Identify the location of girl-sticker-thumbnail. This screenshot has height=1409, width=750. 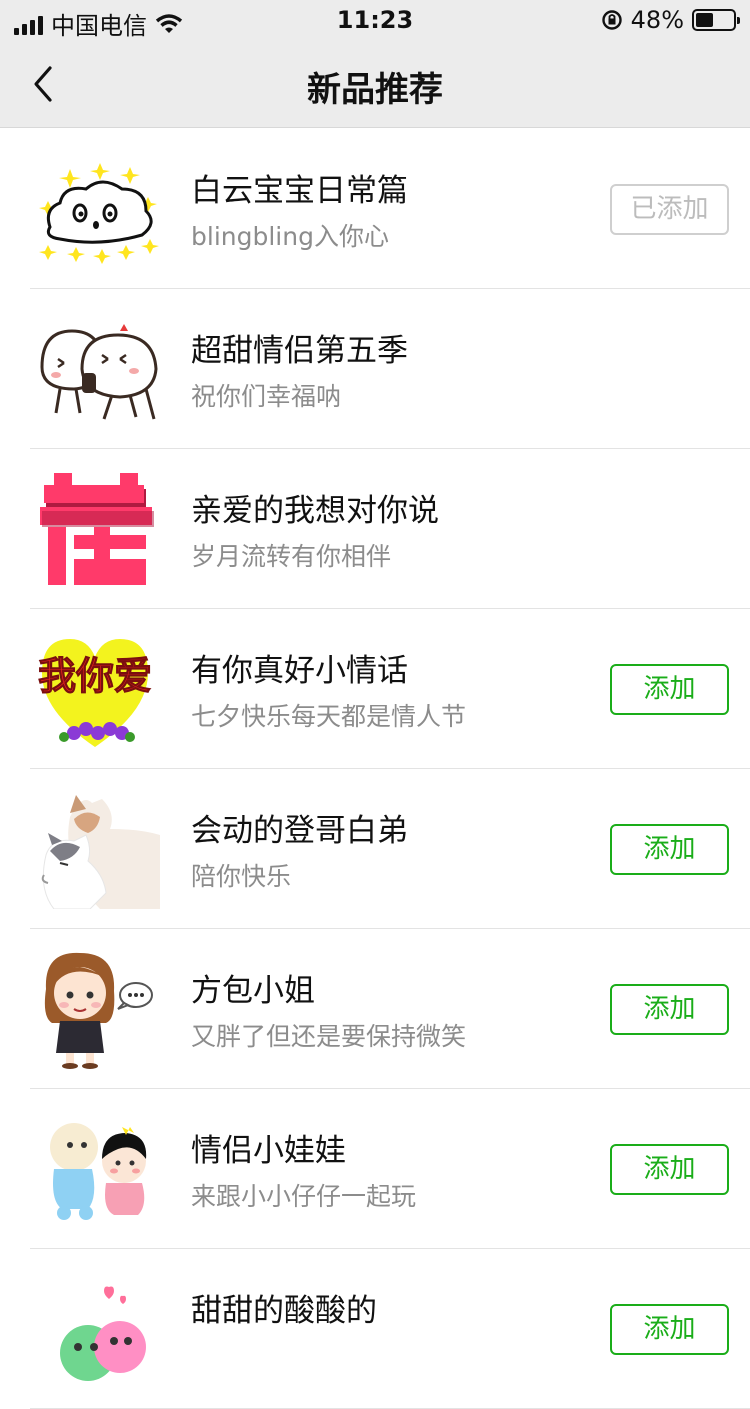
(98, 1010).